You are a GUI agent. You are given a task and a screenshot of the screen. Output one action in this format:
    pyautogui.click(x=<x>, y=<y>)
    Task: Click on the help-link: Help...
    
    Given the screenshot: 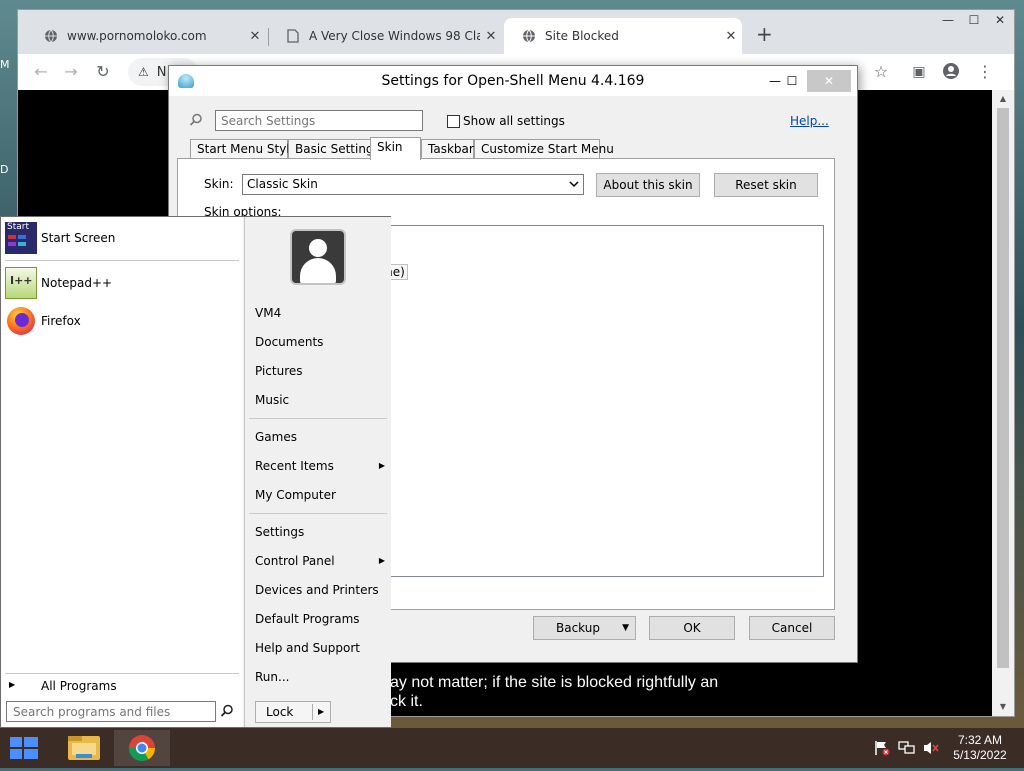 What is the action you would take?
    pyautogui.click(x=809, y=121)
    